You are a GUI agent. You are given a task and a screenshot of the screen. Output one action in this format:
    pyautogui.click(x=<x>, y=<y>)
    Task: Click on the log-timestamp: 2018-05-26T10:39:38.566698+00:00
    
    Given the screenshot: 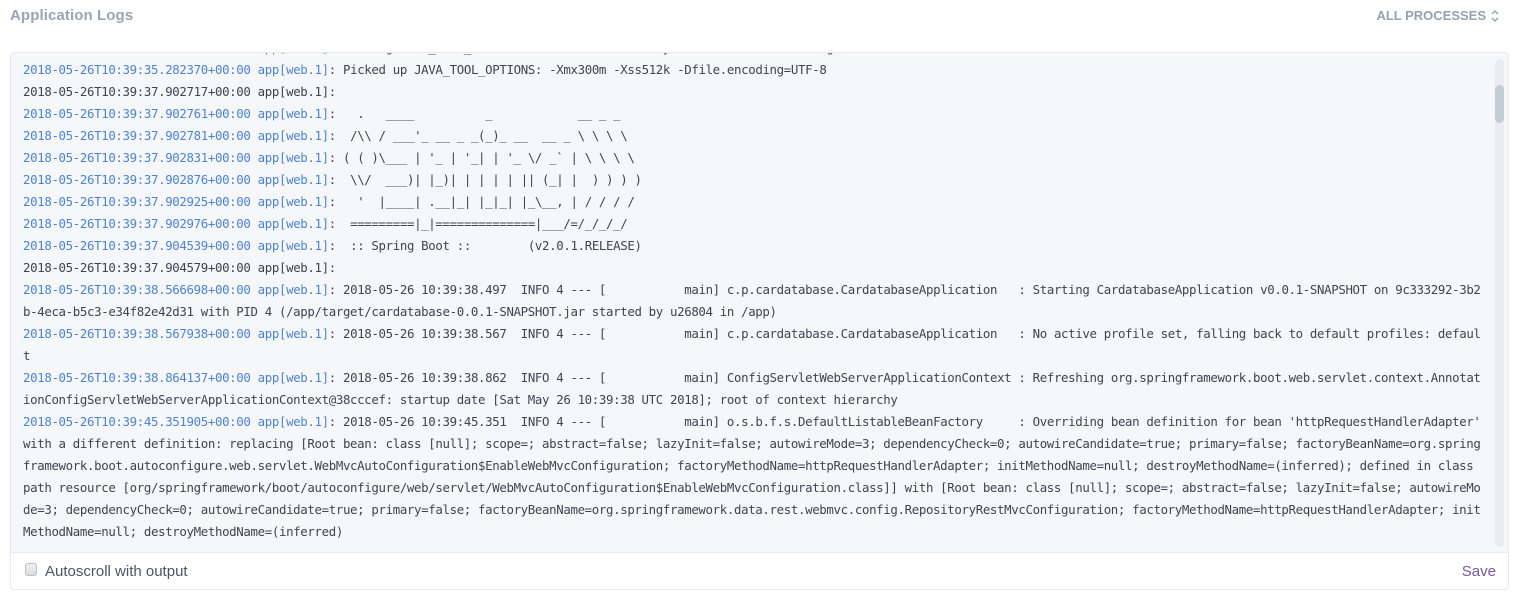 What is the action you would take?
    pyautogui.click(x=137, y=289)
    